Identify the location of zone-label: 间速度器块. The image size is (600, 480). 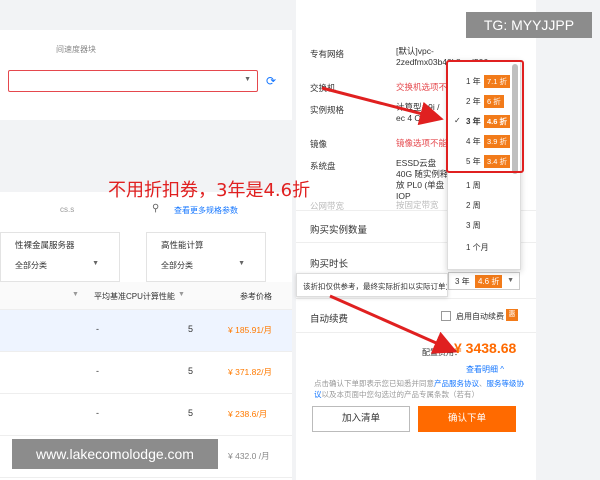
(76, 49).